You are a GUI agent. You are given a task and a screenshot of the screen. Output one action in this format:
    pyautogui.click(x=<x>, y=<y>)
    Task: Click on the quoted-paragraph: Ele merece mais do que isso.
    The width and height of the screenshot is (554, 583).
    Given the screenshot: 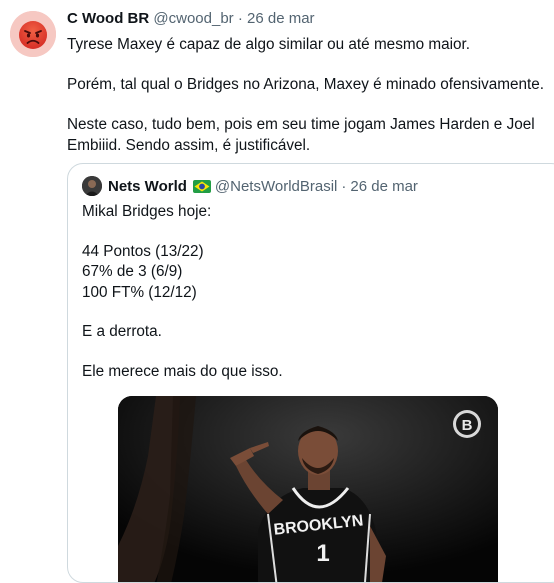 What is the action you would take?
    pyautogui.click(x=182, y=371)
    